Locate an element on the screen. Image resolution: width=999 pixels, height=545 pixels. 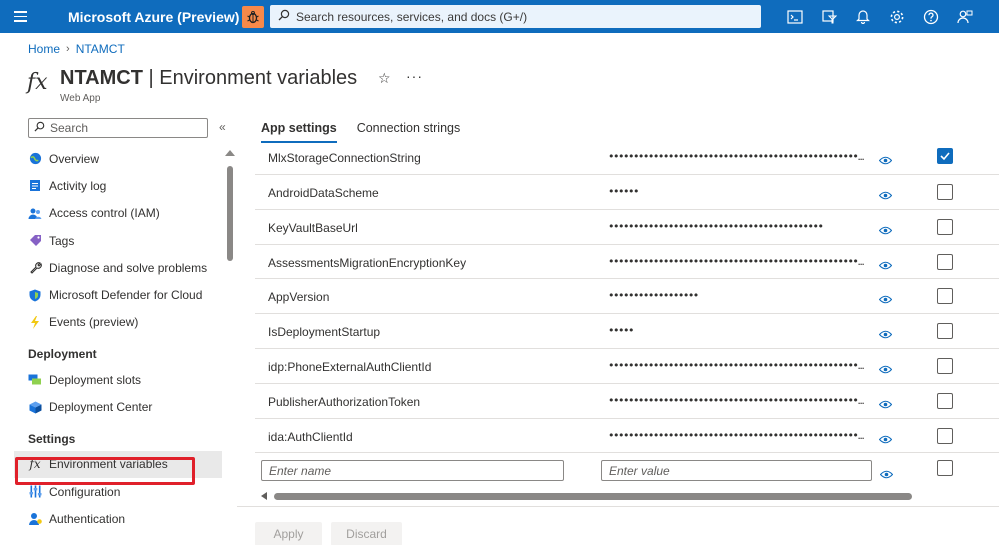
setting-name: AssessmentsMigrationEncryptionKey is located at coordinates (367, 263).